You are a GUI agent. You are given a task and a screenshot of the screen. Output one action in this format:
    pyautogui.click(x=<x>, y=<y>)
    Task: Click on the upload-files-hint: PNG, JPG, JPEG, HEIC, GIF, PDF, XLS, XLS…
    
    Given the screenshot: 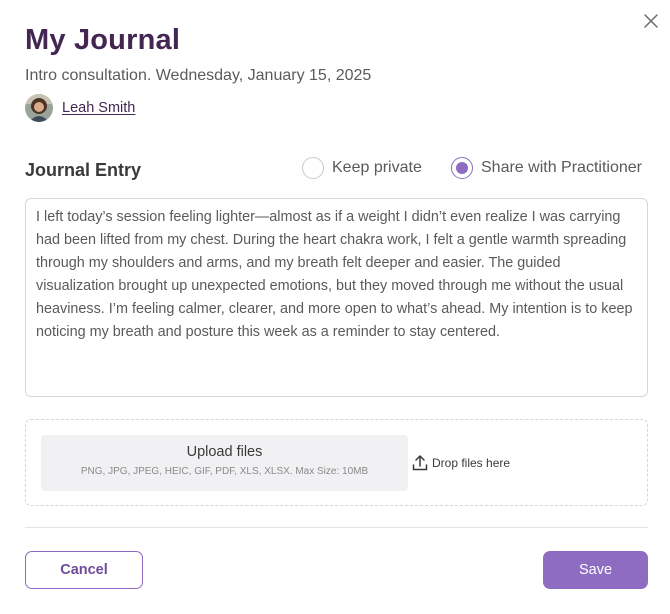 What is the action you would take?
    pyautogui.click(x=224, y=471)
    